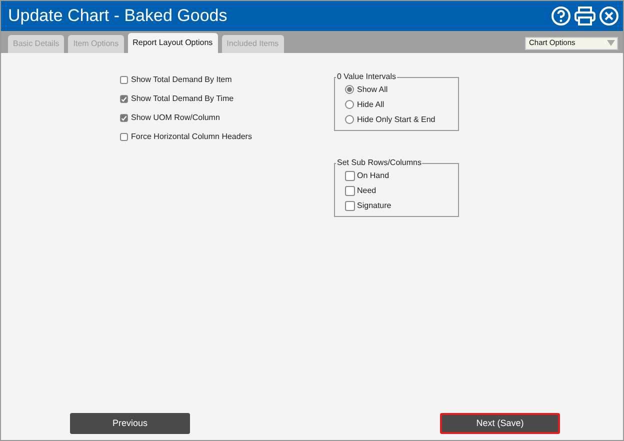  What do you see at coordinates (182, 99) in the screenshot?
I see `option-label: Show Total Demand By Time` at bounding box center [182, 99].